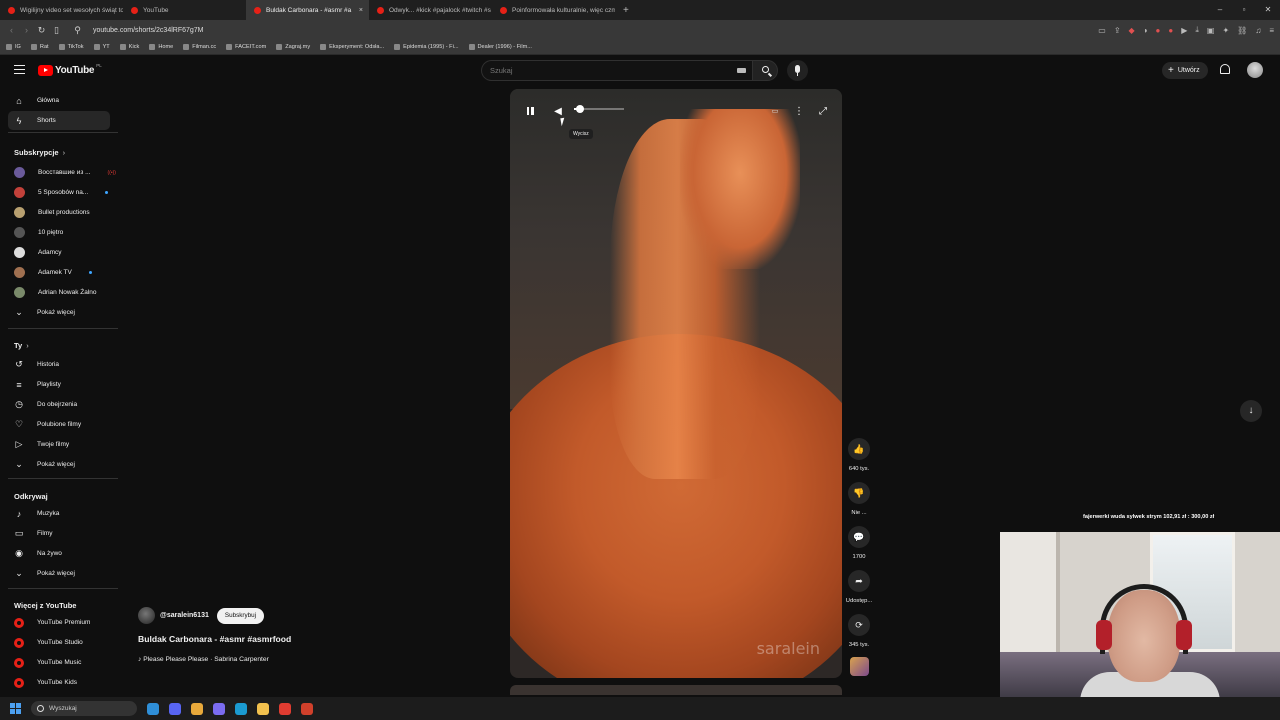 This screenshot has width=1280, height=720. Describe the element at coordinates (71, 47) in the screenshot. I see `bookmark-item: TikTok` at that location.